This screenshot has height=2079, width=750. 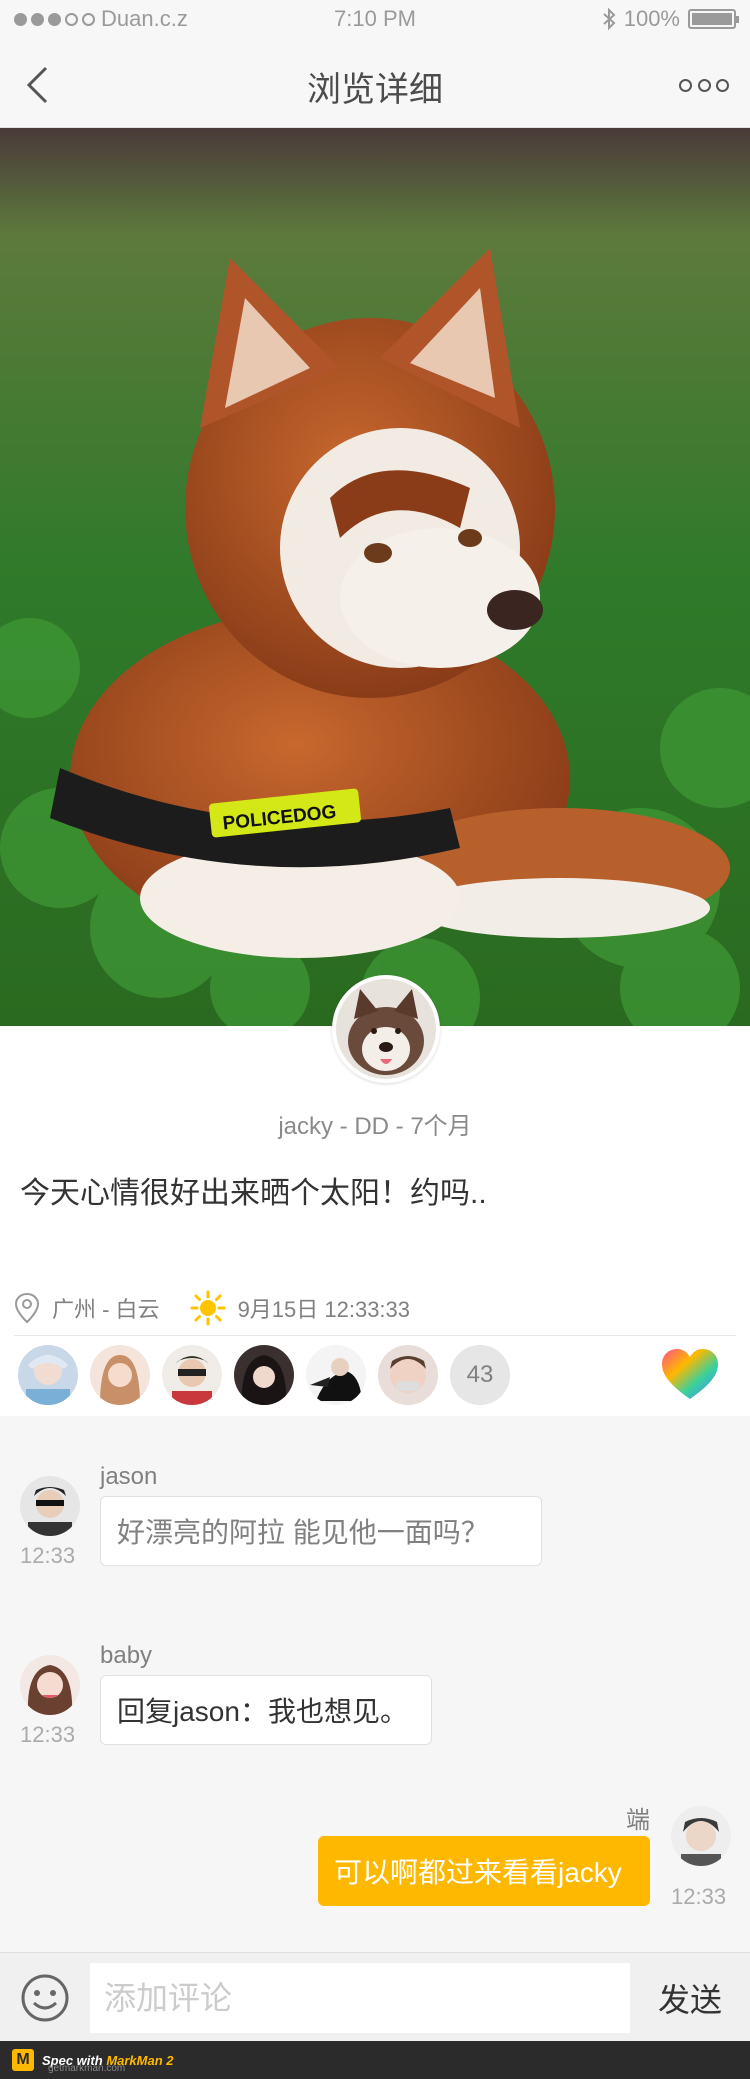 What do you see at coordinates (375, 90) in the screenshot?
I see `page-title: 浏览详细` at bounding box center [375, 90].